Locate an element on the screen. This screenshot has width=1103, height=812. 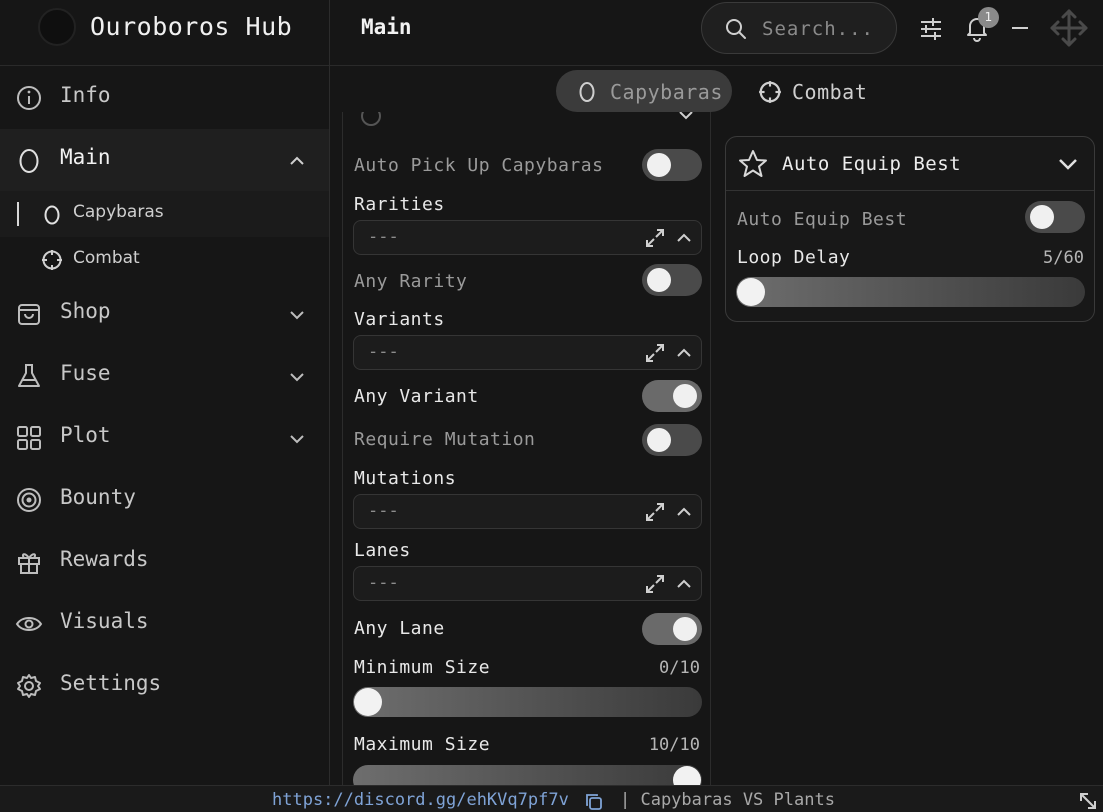
card-title: Auto Equip Best is located at coordinates (872, 164).